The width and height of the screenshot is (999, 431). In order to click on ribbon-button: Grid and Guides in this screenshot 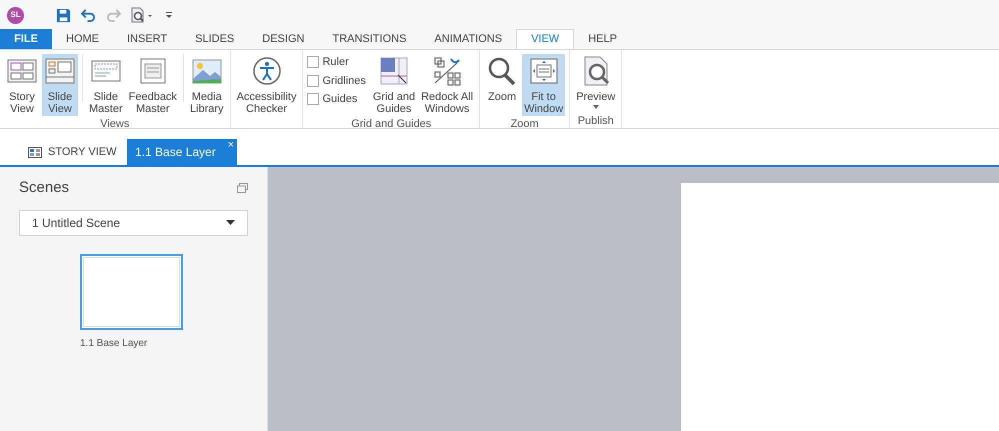, I will do `click(394, 85)`.